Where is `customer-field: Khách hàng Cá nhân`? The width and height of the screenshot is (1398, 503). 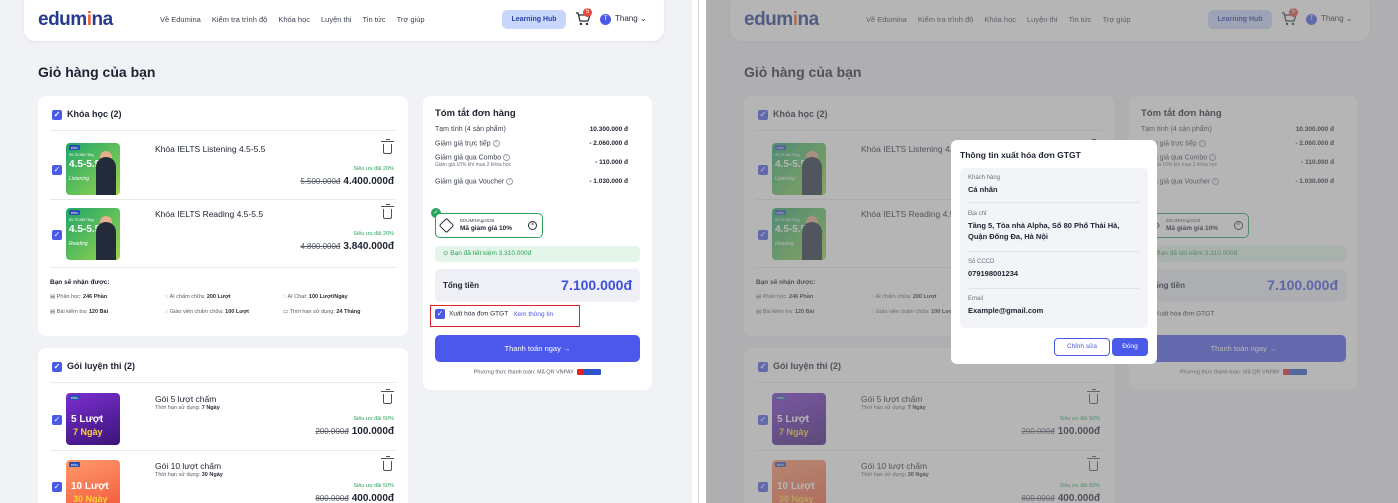 customer-field: Khách hàng Cá nhân is located at coordinates (984, 184).